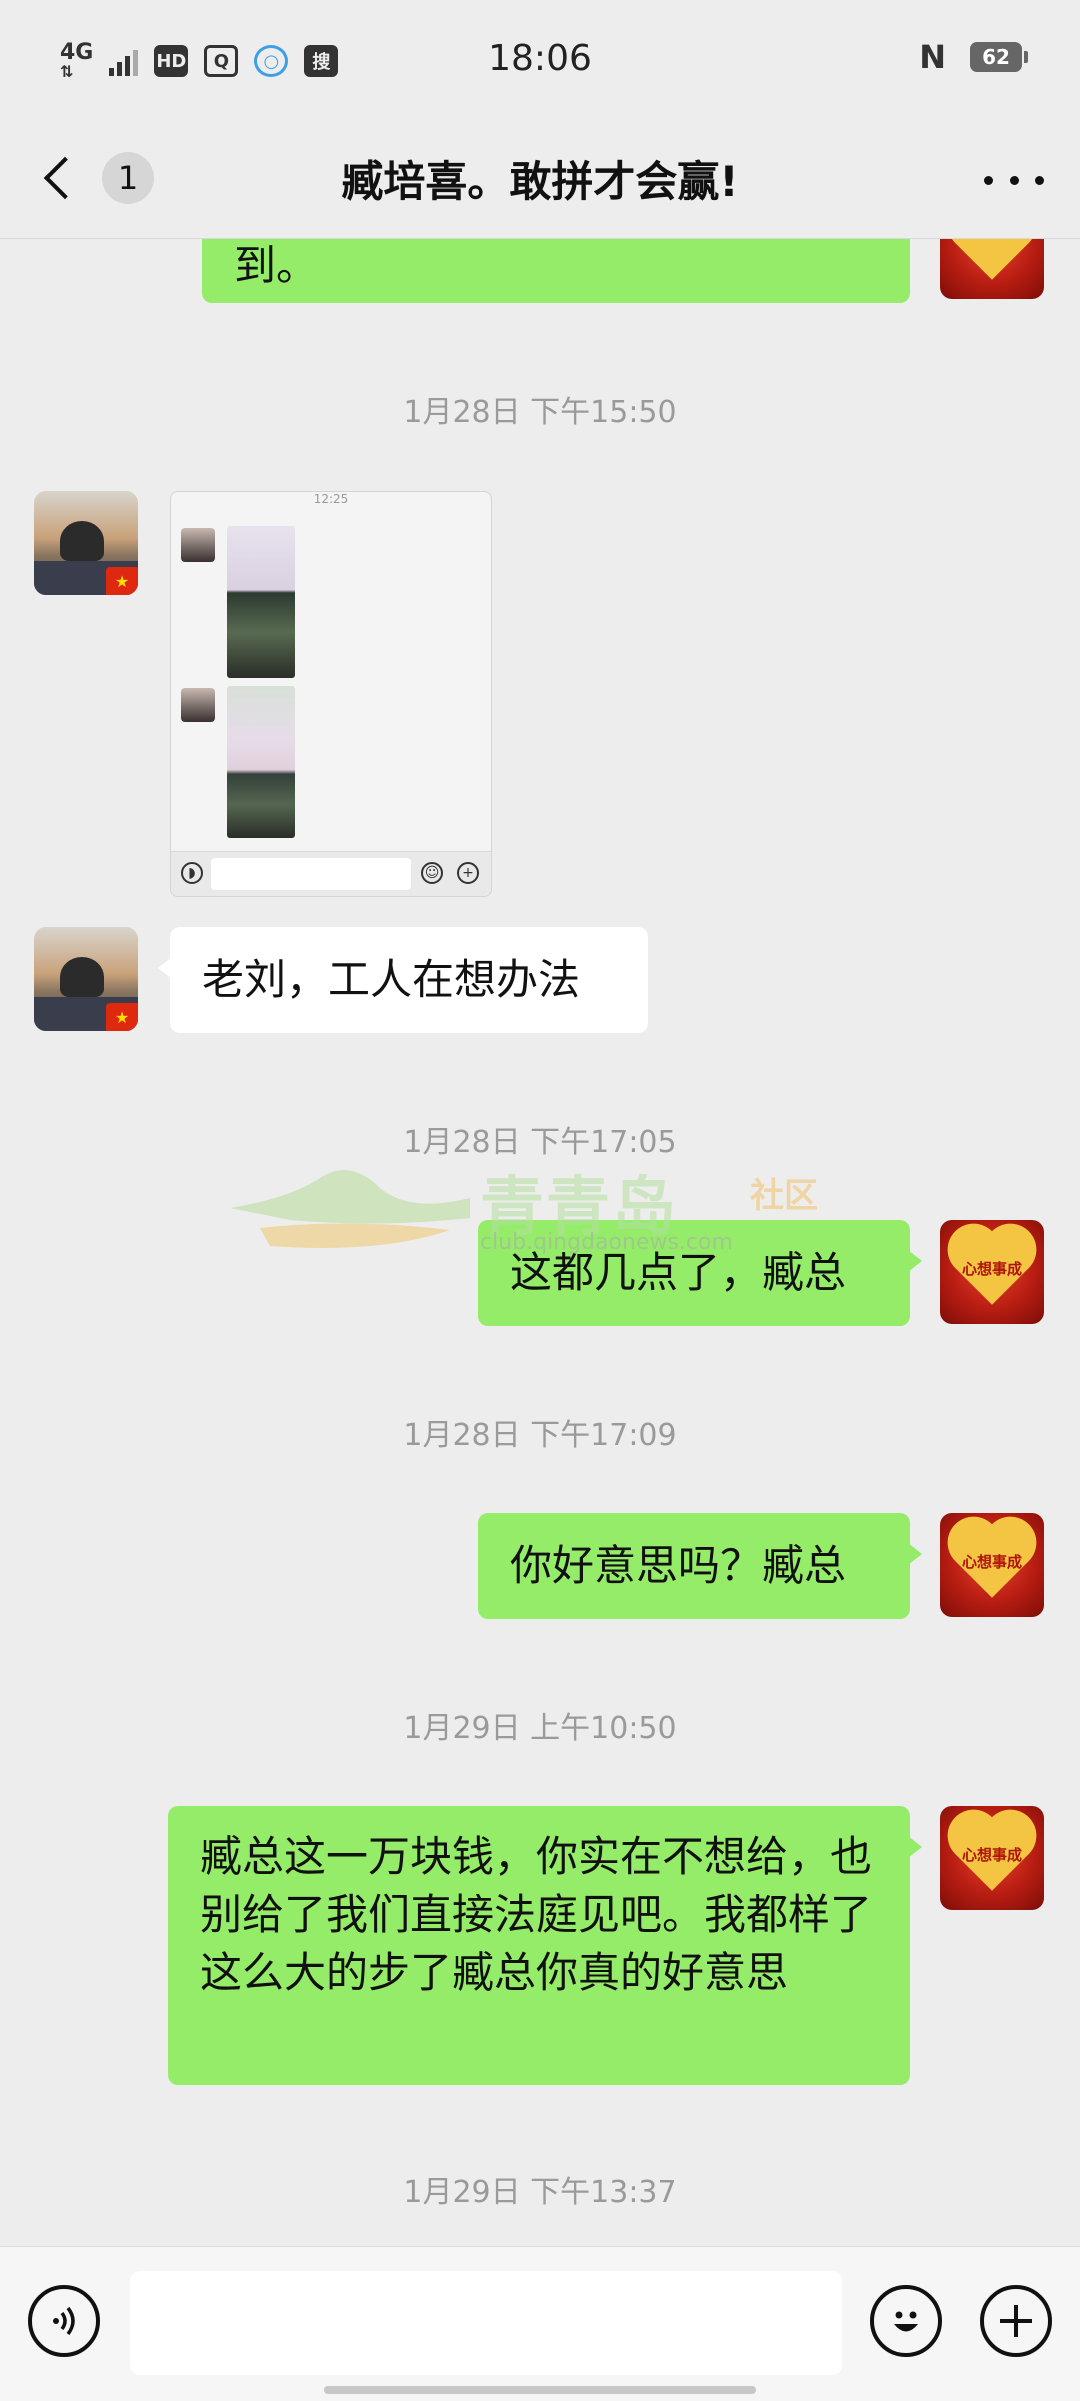  I want to click on battery-icon: 62, so click(999, 57).